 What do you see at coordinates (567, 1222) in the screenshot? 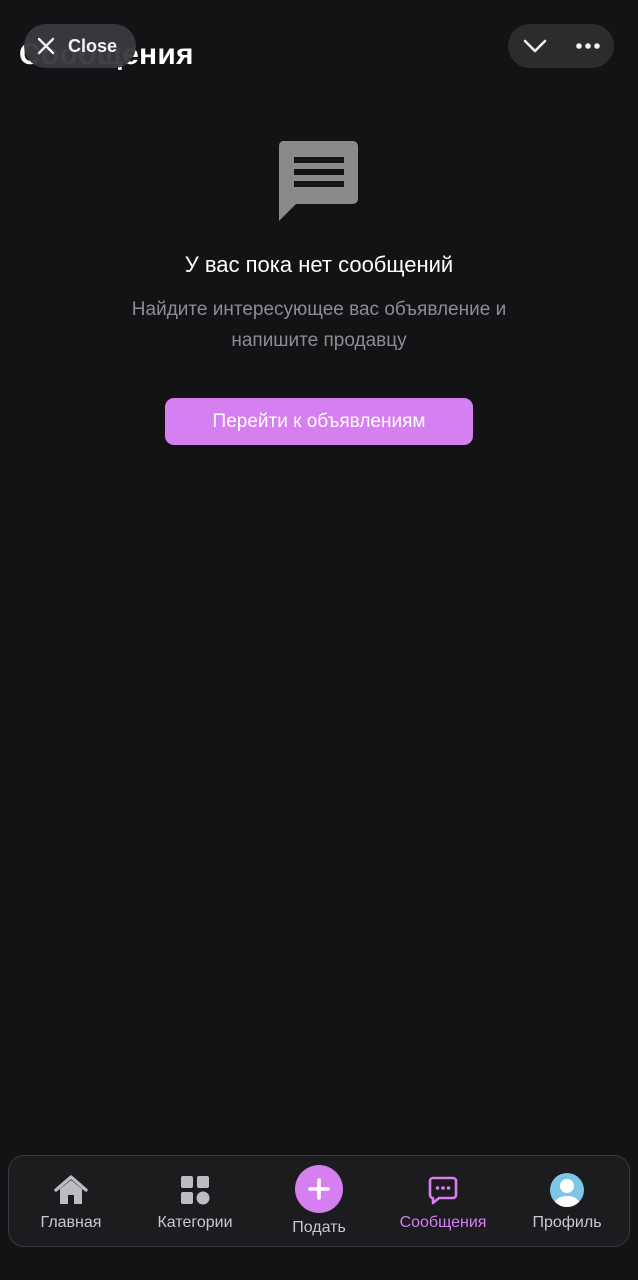
I see `nav-label-profile: Профиль` at bounding box center [567, 1222].